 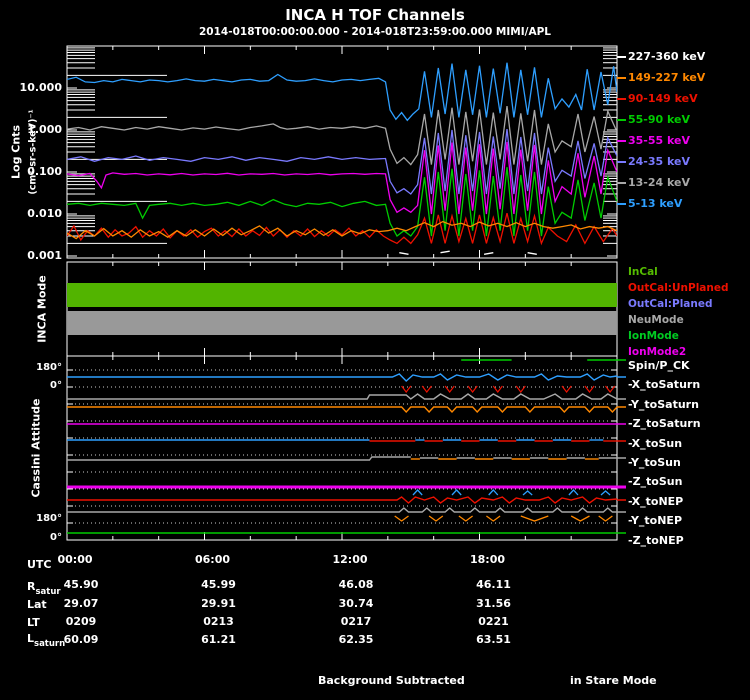 I want to click on table-value: 62.35, so click(x=356, y=639).